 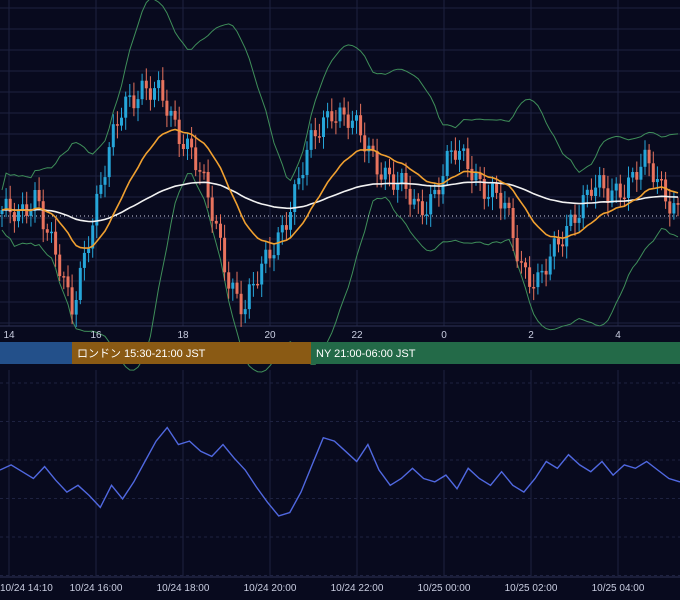 I want to click on session-band, so click(x=36, y=353).